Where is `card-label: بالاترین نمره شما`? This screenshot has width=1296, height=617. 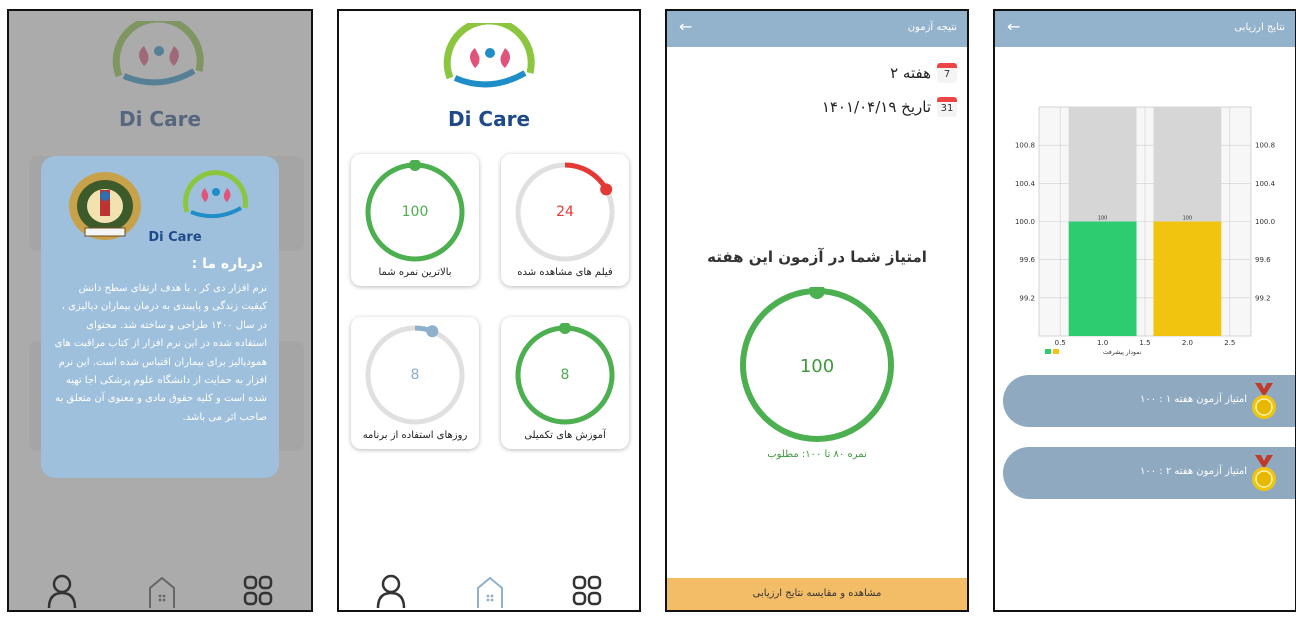
card-label: بالاترین نمره شما is located at coordinates (415, 272).